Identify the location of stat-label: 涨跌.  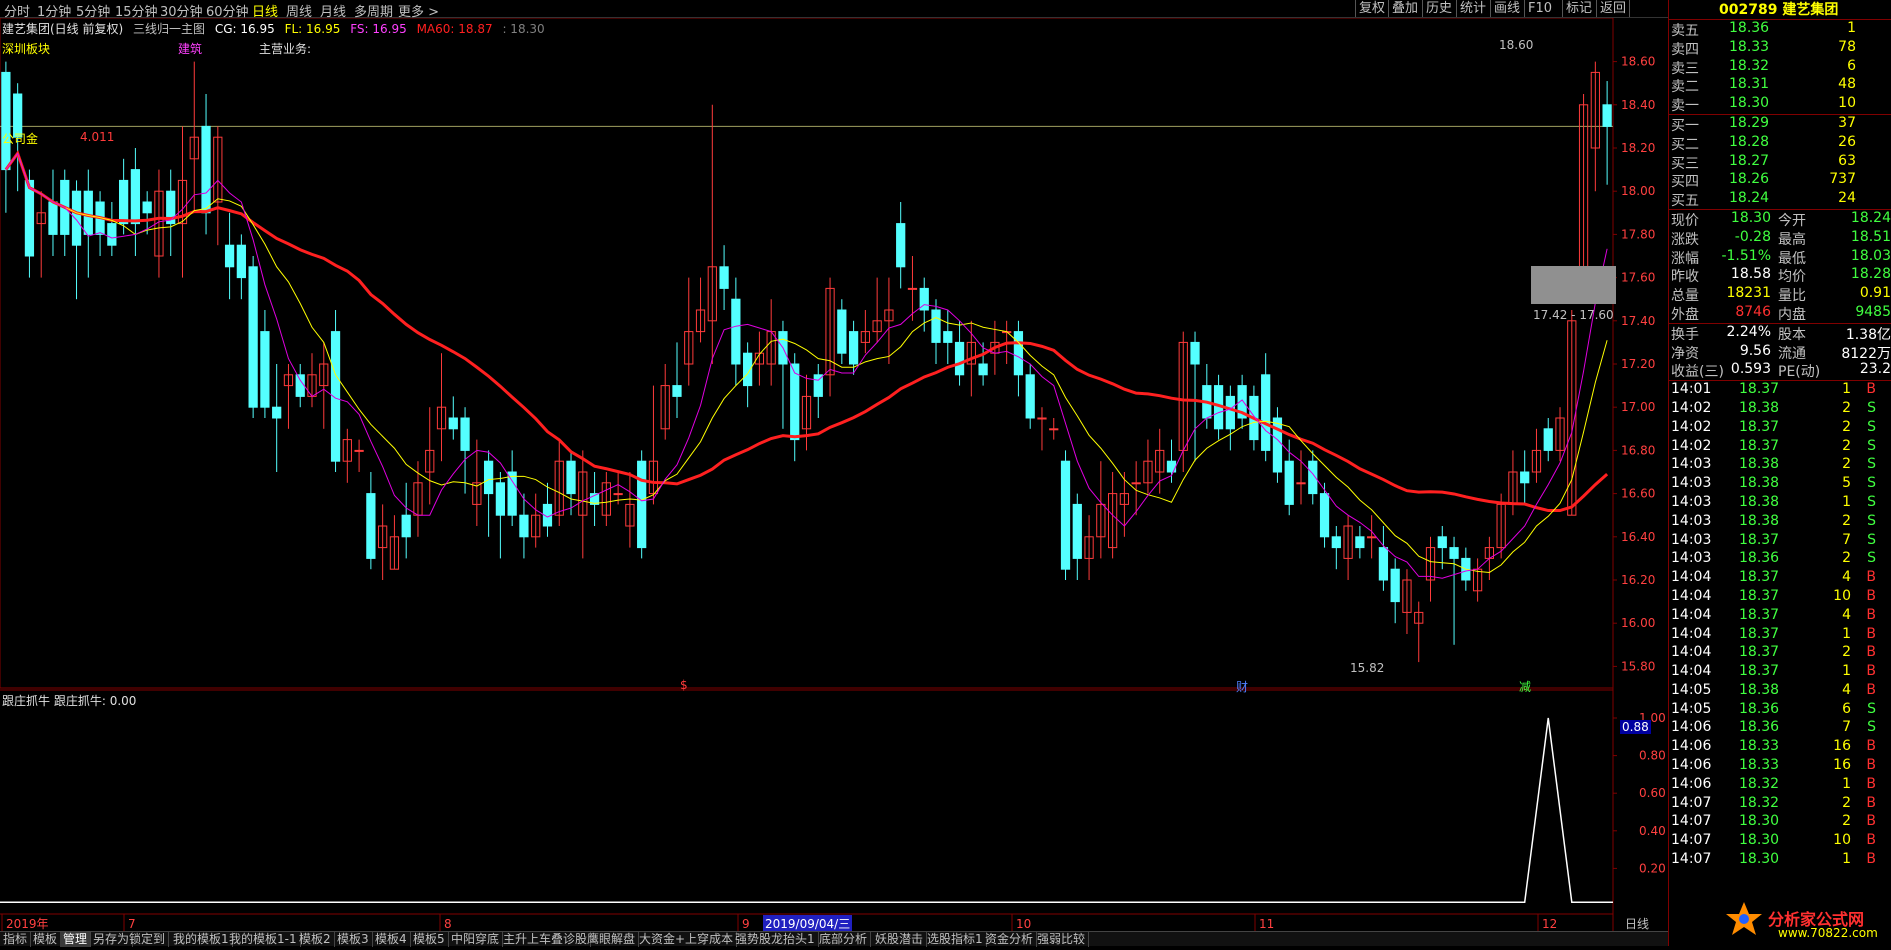
(1685, 239).